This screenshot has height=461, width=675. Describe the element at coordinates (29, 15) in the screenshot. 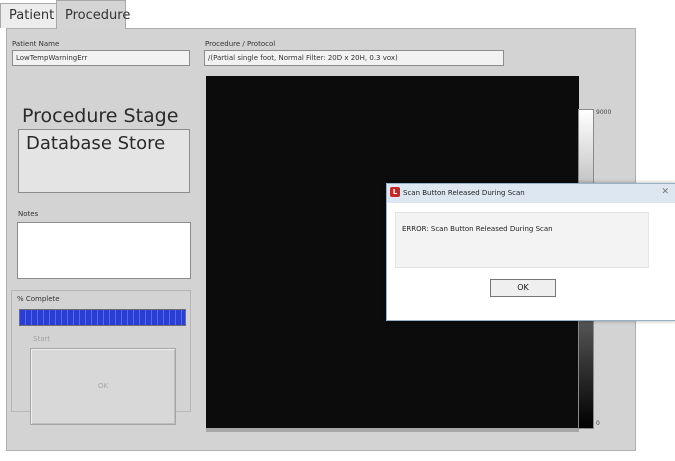

I see `tab-patient: Patient` at that location.